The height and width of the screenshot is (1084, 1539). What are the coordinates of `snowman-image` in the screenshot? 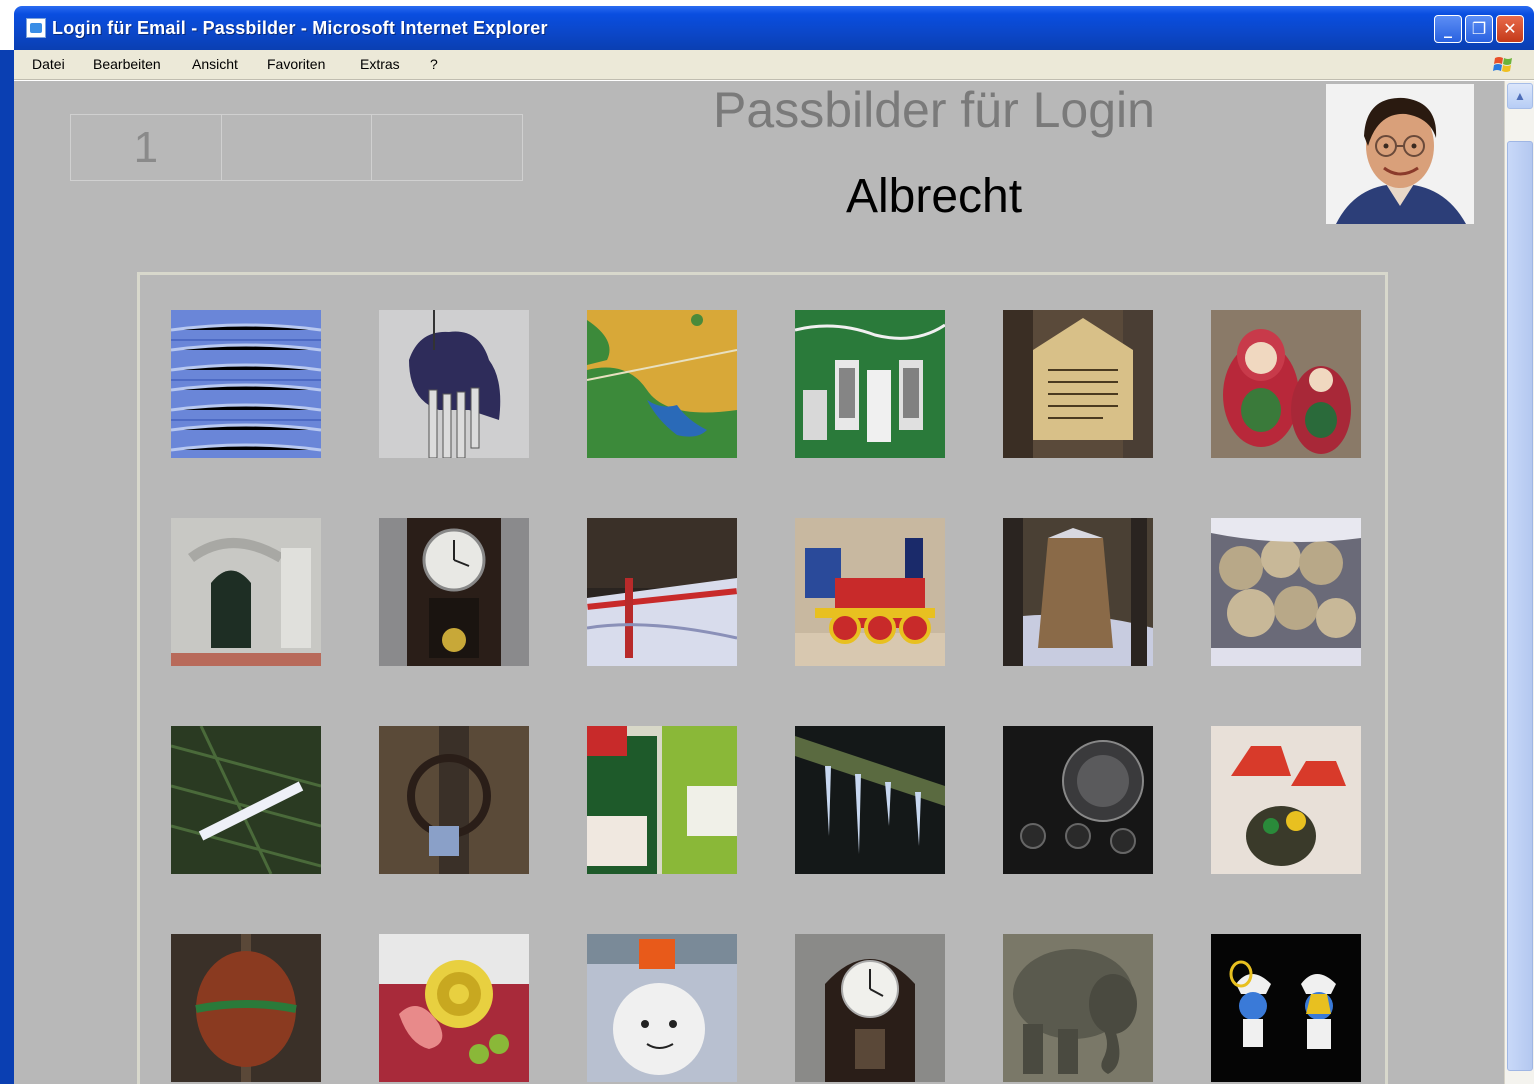 It's located at (662, 1008).